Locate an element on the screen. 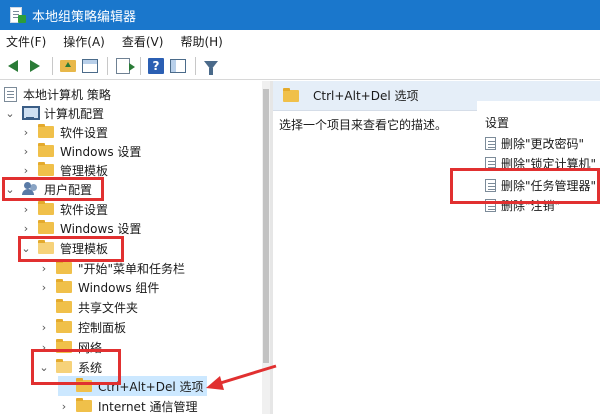 The height and width of the screenshot is (414, 600). toolbar: ? is located at coordinates (300, 66).